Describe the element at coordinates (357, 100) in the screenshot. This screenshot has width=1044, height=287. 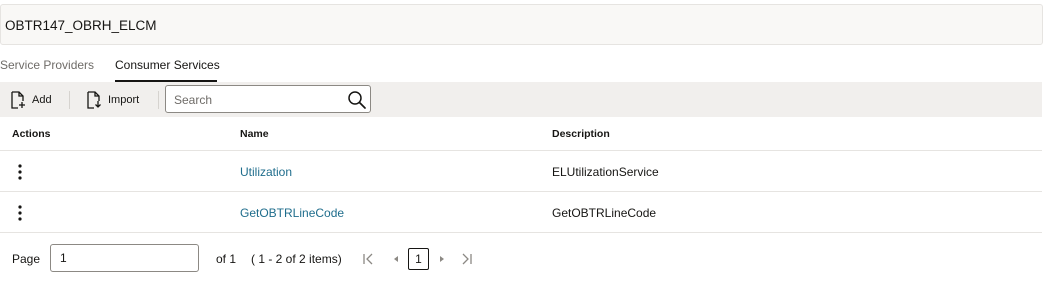
I see `search-icon` at that location.